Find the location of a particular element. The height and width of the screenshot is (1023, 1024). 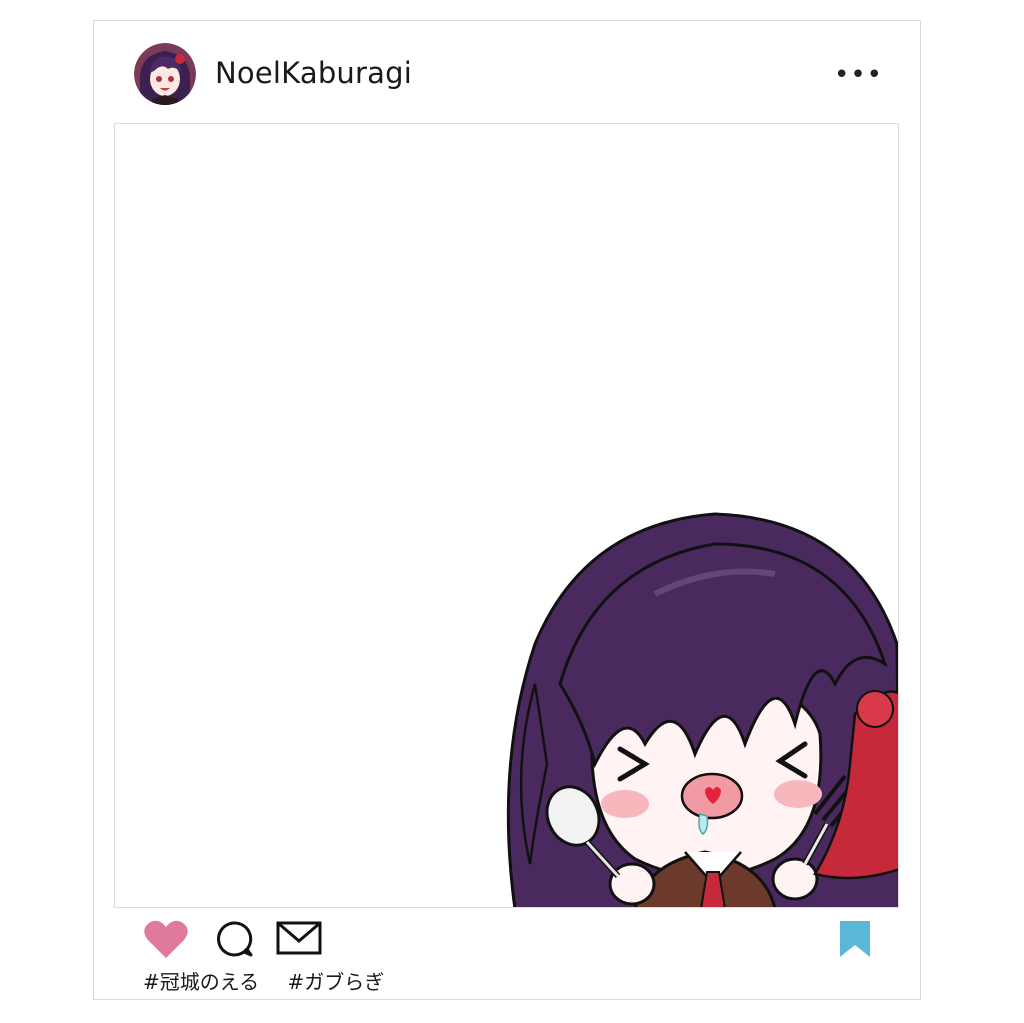

bookmark-button is located at coordinates (855, 939).